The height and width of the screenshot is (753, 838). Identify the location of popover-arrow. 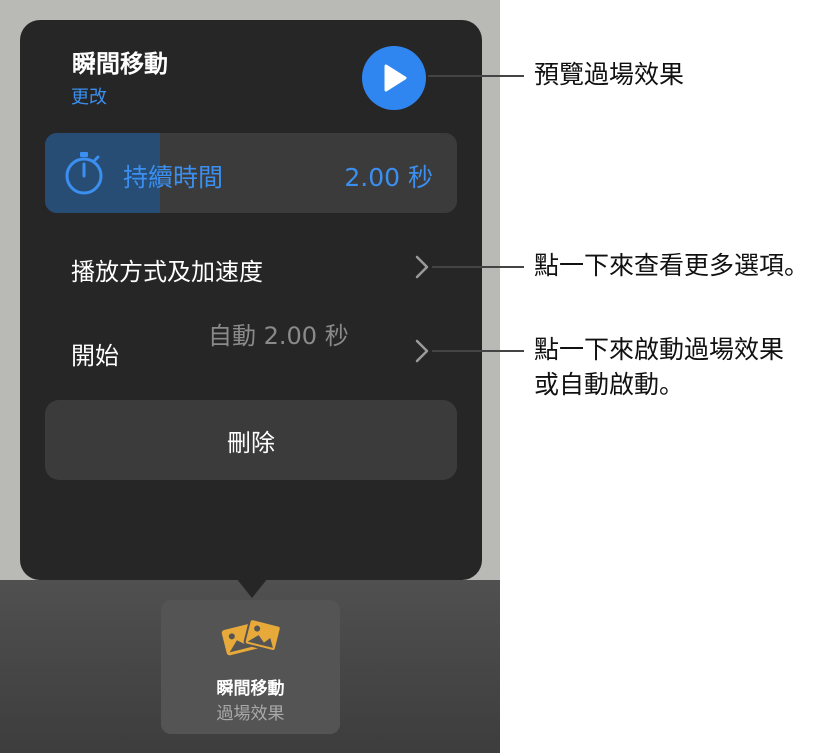
(252, 588).